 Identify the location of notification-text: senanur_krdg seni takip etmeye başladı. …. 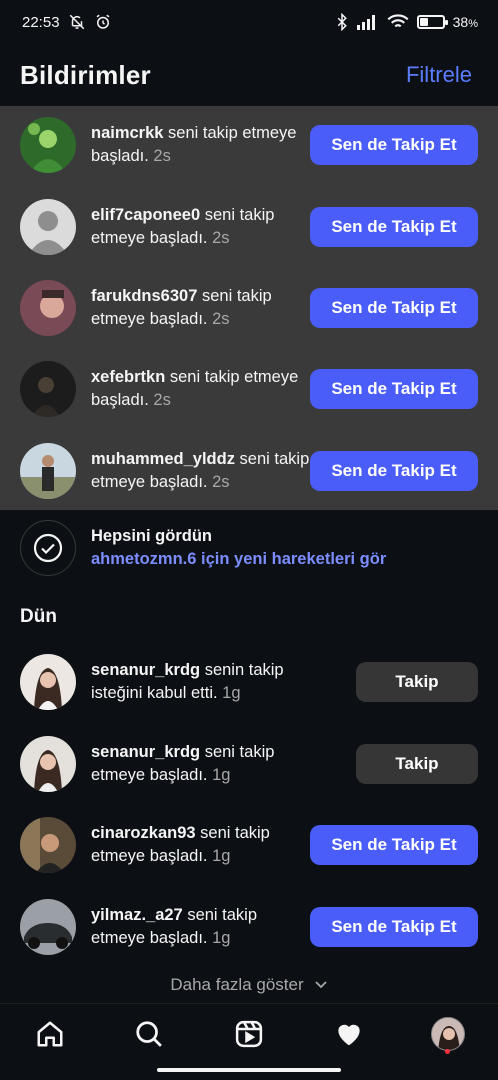
(183, 763).